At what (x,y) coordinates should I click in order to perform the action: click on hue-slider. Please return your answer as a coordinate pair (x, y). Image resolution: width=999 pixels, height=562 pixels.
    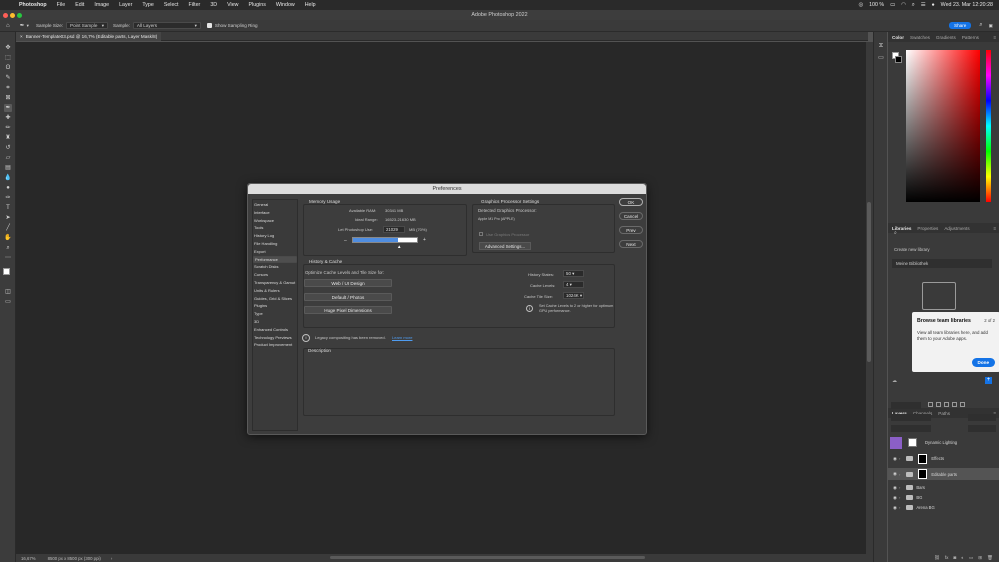
    Looking at the image, I should click on (988, 126).